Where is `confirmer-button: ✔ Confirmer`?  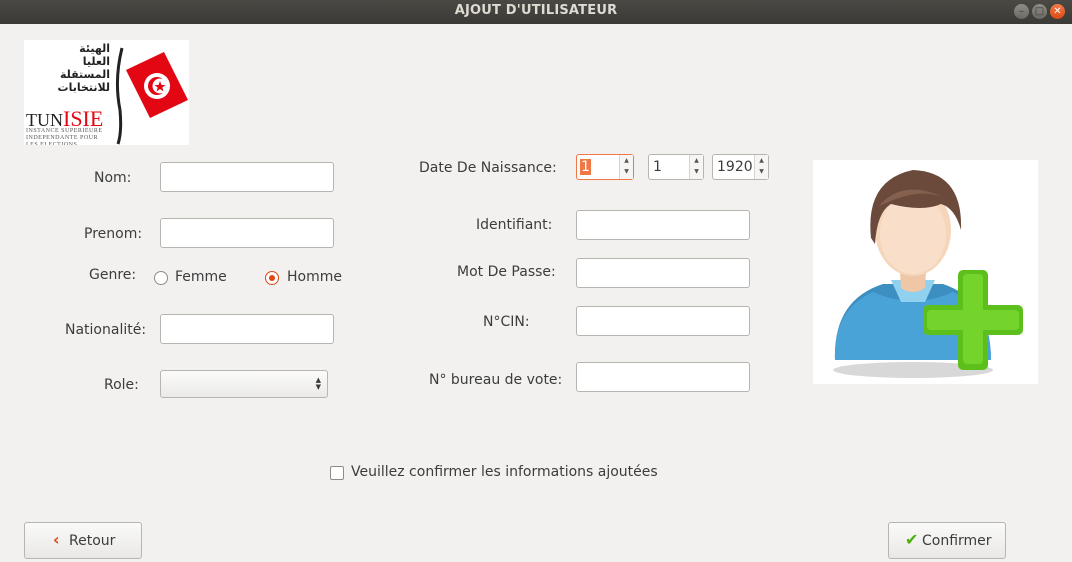 confirmer-button: ✔ Confirmer is located at coordinates (947, 540).